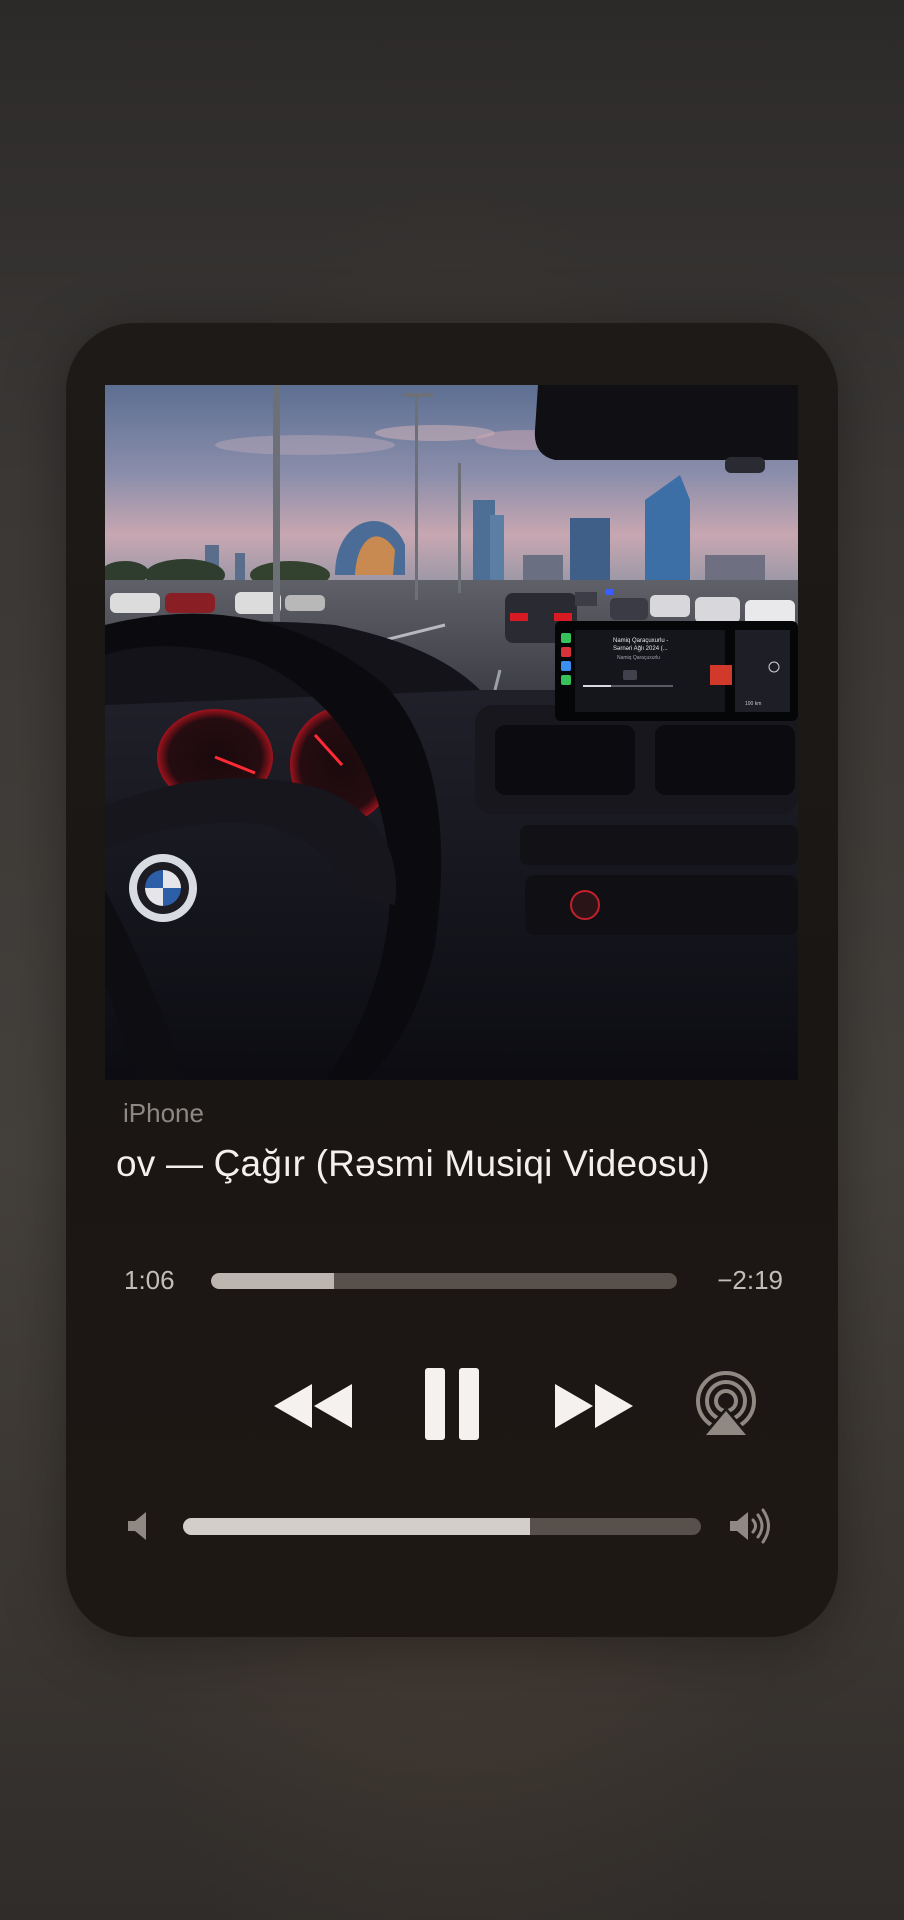 The width and height of the screenshot is (904, 1920). I want to click on track-title-marquee: ov — Çağır (Rəsmi Musiqi Videosu), so click(456, 1169).